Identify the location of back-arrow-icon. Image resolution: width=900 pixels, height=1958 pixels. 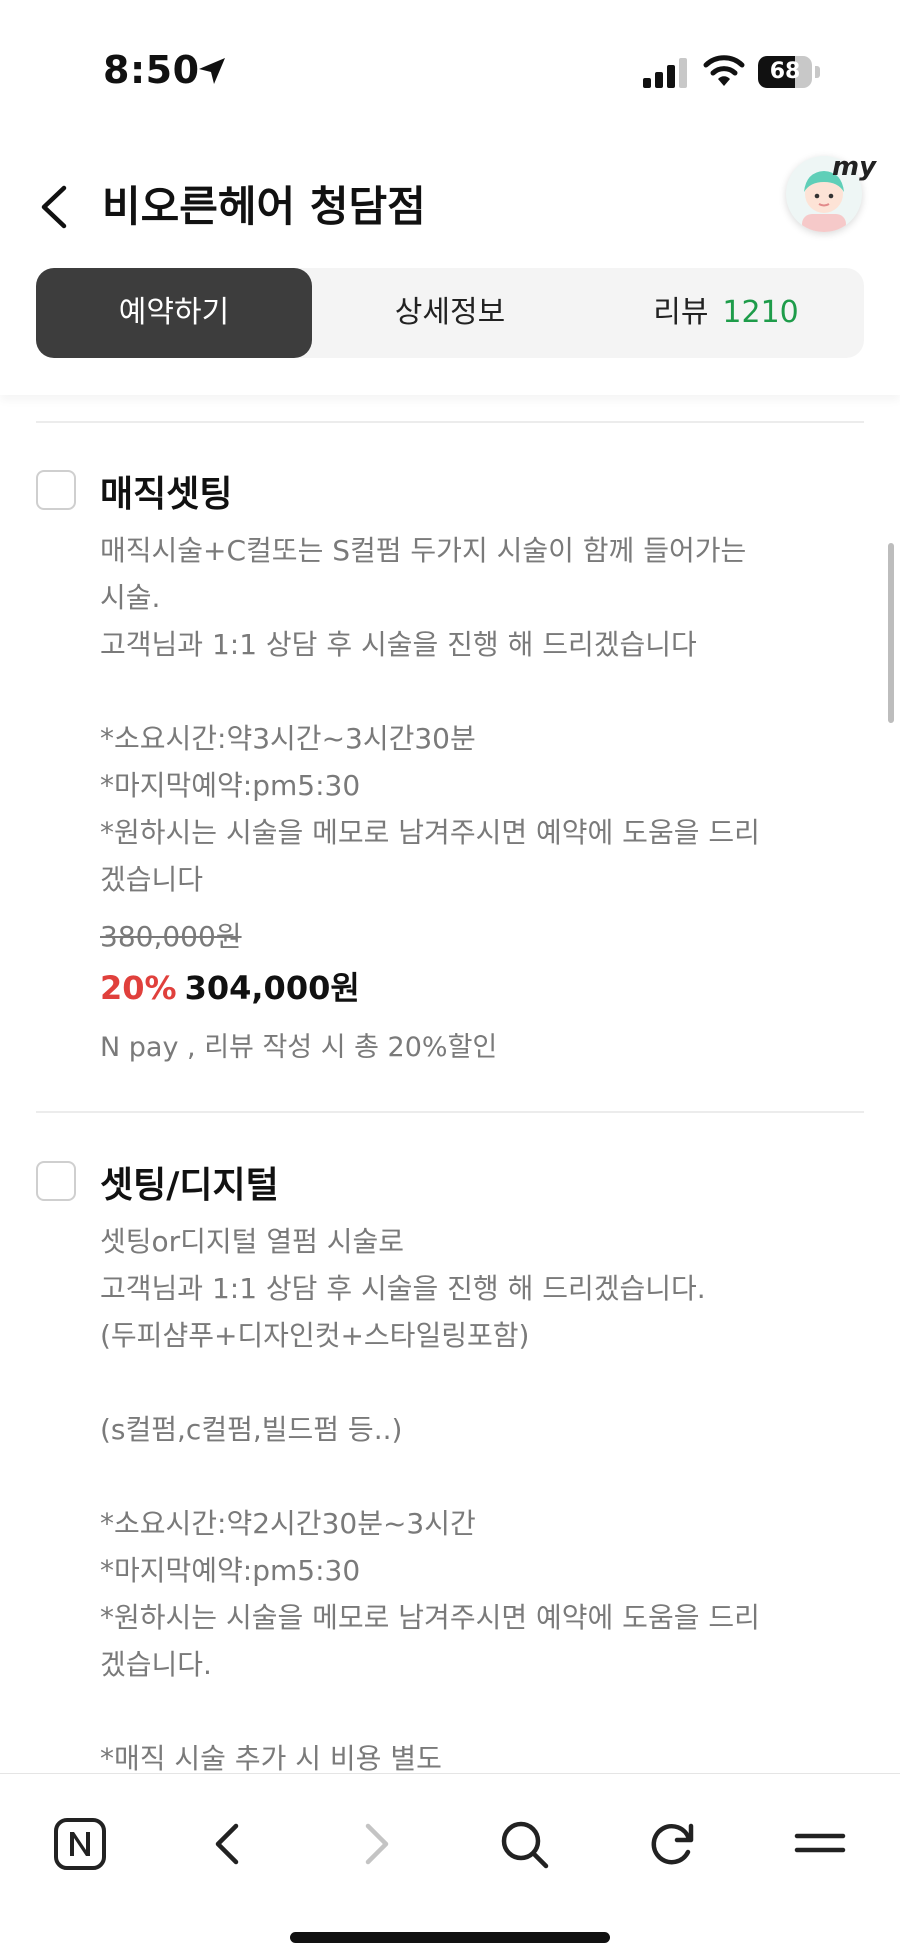
(227, 1844).